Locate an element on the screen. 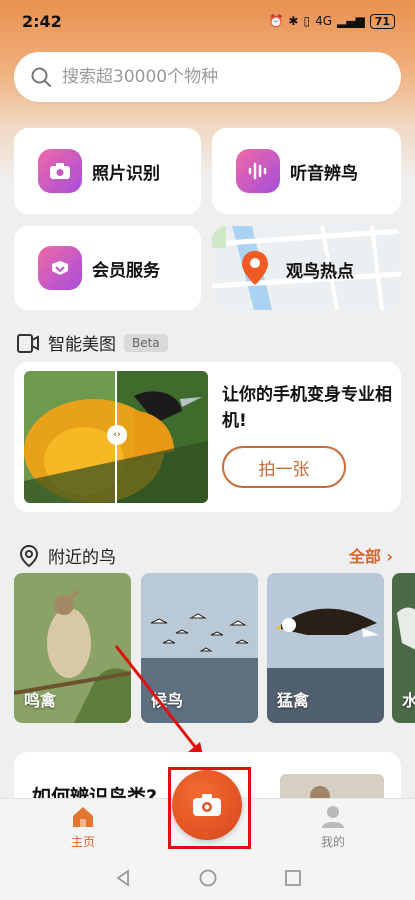 The height and width of the screenshot is (900, 415). songbird-label: 鸣禽 is located at coordinates (40, 700).